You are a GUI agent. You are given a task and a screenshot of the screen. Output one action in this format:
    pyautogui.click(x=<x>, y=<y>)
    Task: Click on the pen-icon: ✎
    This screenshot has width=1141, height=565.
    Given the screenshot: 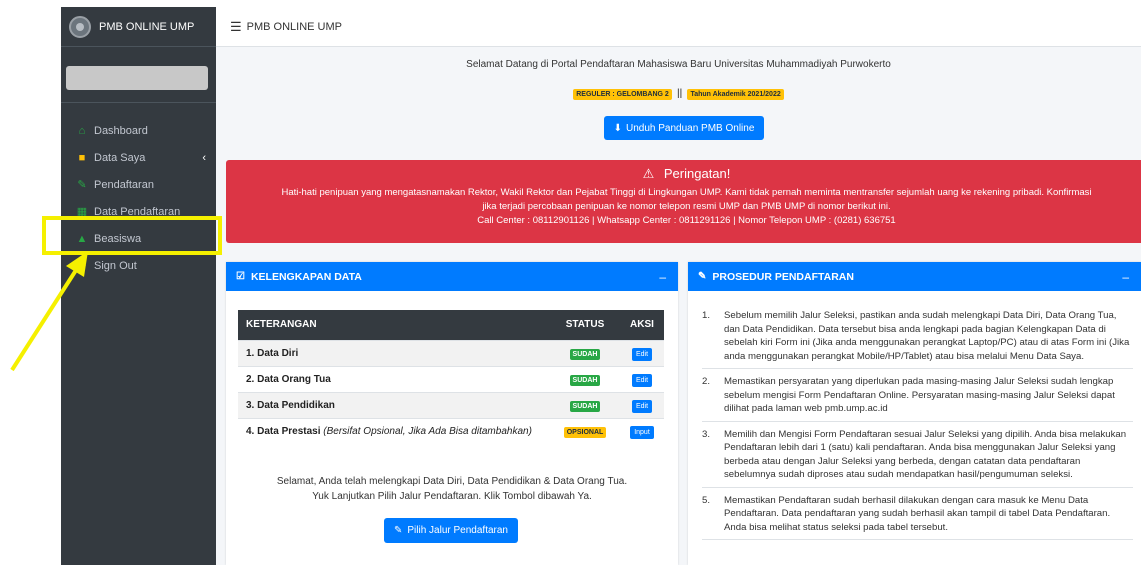 What is the action you would take?
    pyautogui.click(x=702, y=276)
    